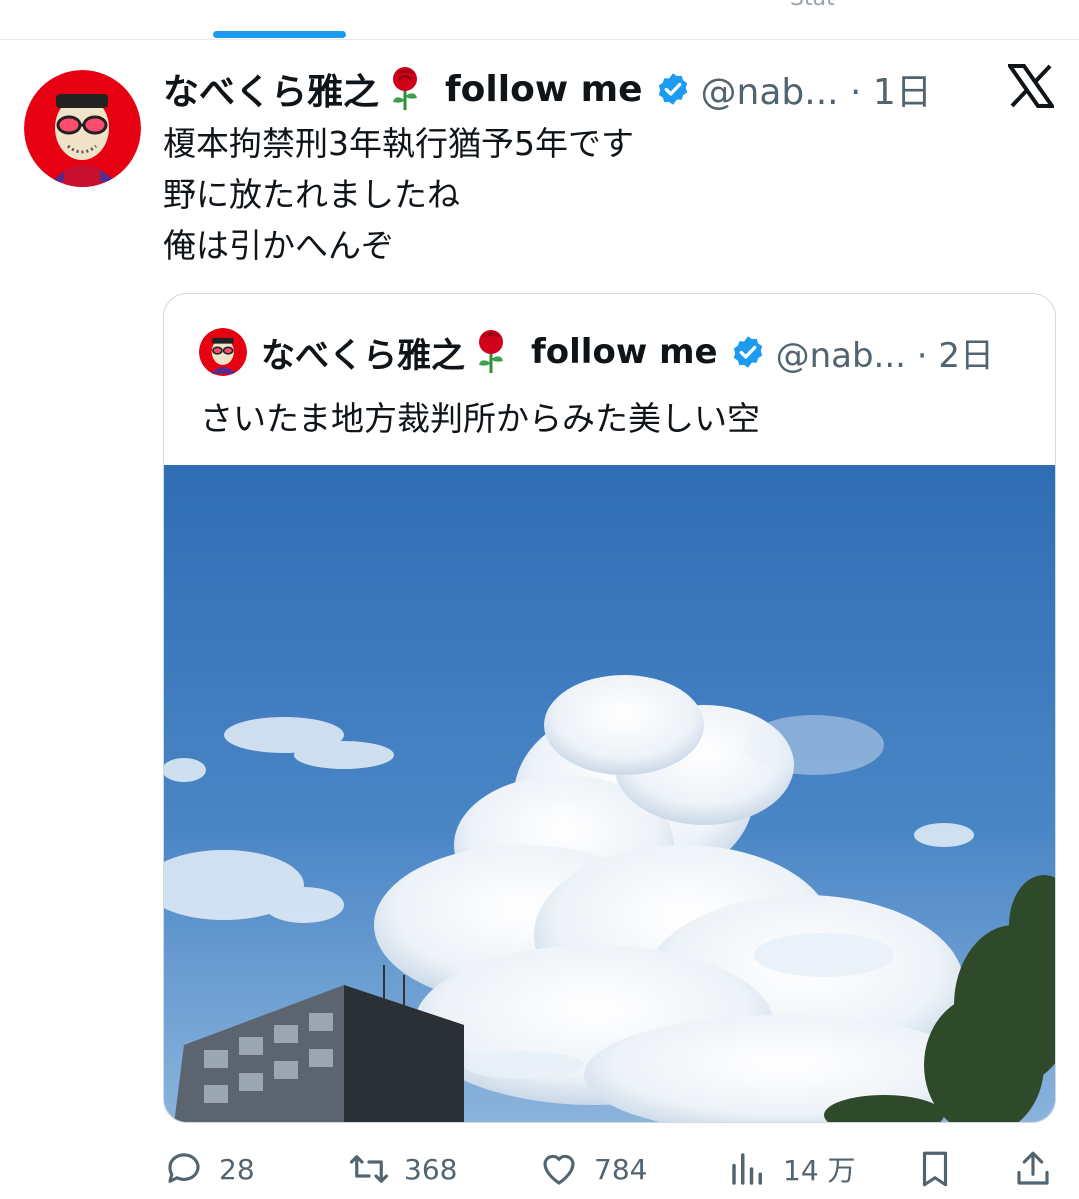  Describe the element at coordinates (539, 20) in the screenshot. I see `top-tab-bar: Stat` at that location.